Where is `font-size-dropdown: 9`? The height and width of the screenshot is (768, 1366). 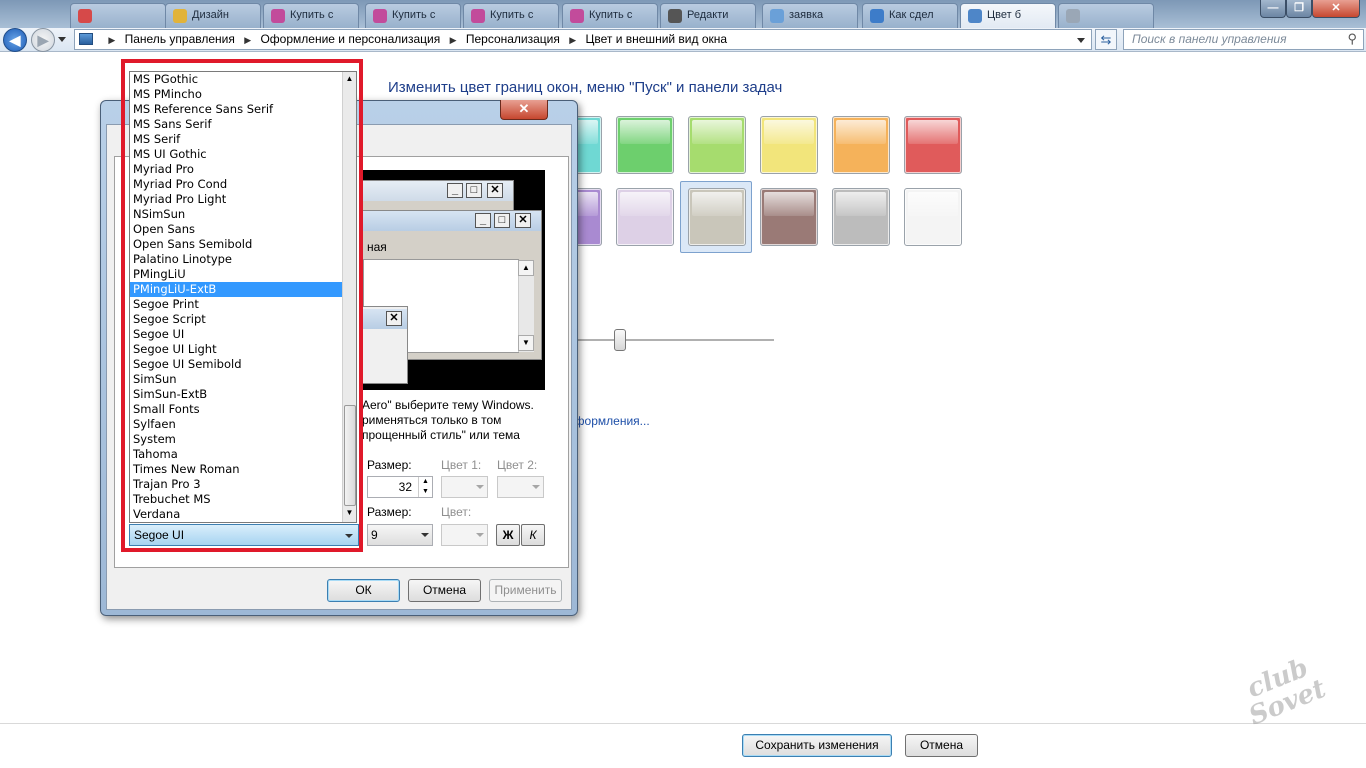 font-size-dropdown: 9 is located at coordinates (400, 535).